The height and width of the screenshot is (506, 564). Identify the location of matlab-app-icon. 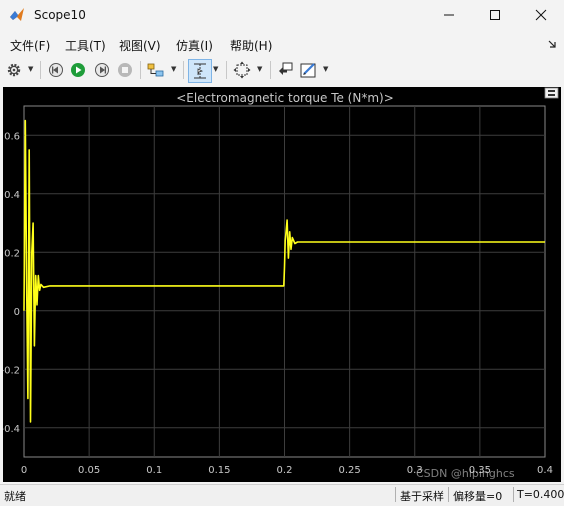
(17, 14).